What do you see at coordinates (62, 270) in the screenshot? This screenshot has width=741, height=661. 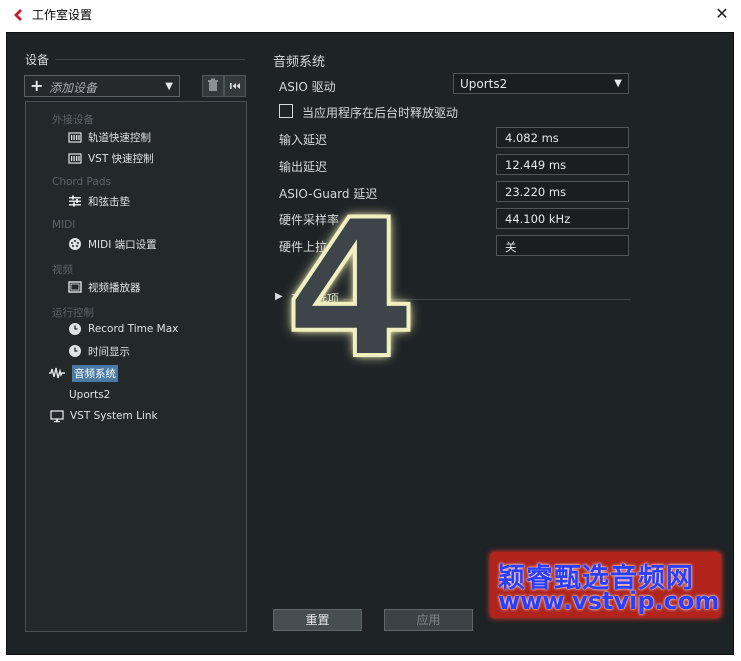 I see `category-video: 视频` at bounding box center [62, 270].